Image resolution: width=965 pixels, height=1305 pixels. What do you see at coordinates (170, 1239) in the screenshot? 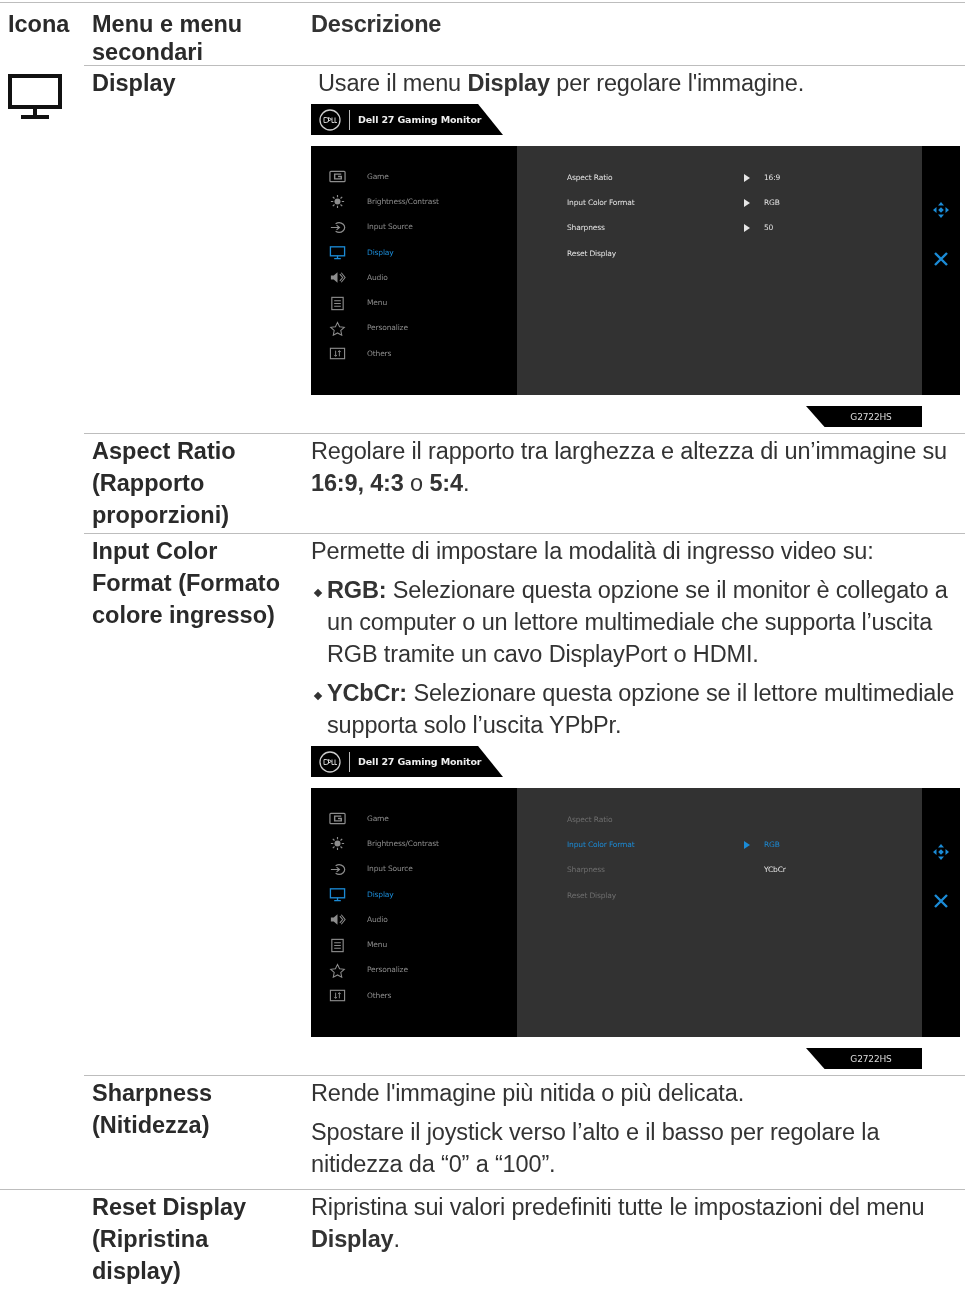
I see `menu-name: Reset Display (Ripristina display)` at bounding box center [170, 1239].